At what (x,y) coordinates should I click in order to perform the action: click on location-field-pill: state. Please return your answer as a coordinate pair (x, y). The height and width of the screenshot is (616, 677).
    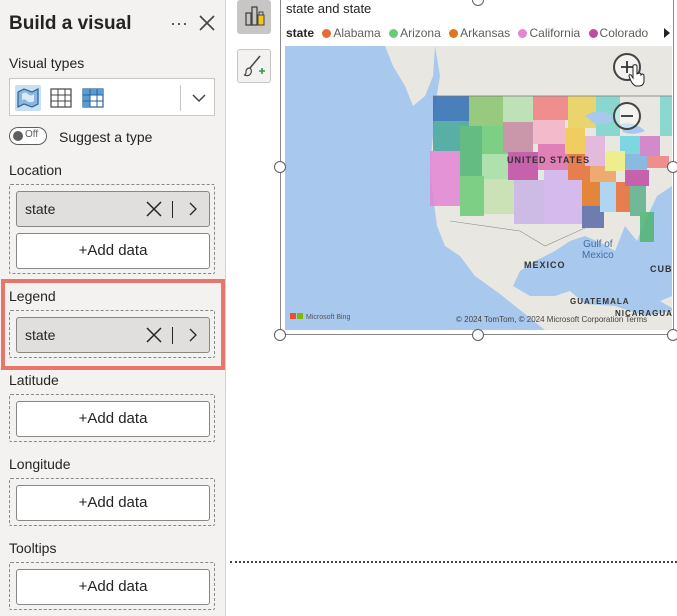
    Looking at the image, I should click on (113, 209).